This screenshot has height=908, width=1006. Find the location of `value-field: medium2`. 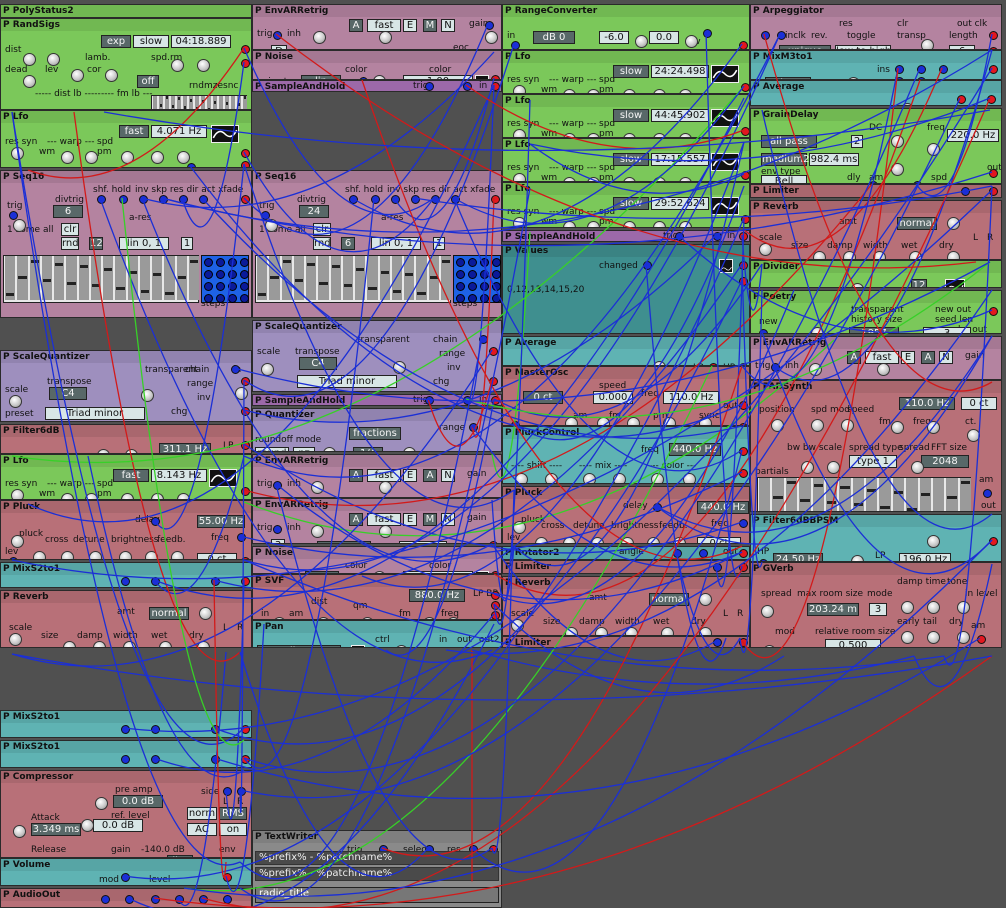

value-field: medium2 is located at coordinates (785, 159).